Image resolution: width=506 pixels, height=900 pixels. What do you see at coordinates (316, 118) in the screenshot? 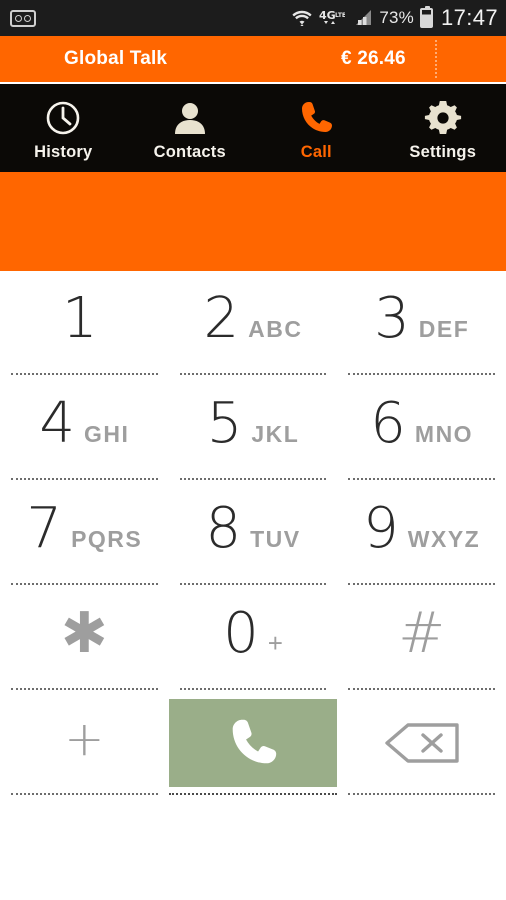
I see `phone-icon` at bounding box center [316, 118].